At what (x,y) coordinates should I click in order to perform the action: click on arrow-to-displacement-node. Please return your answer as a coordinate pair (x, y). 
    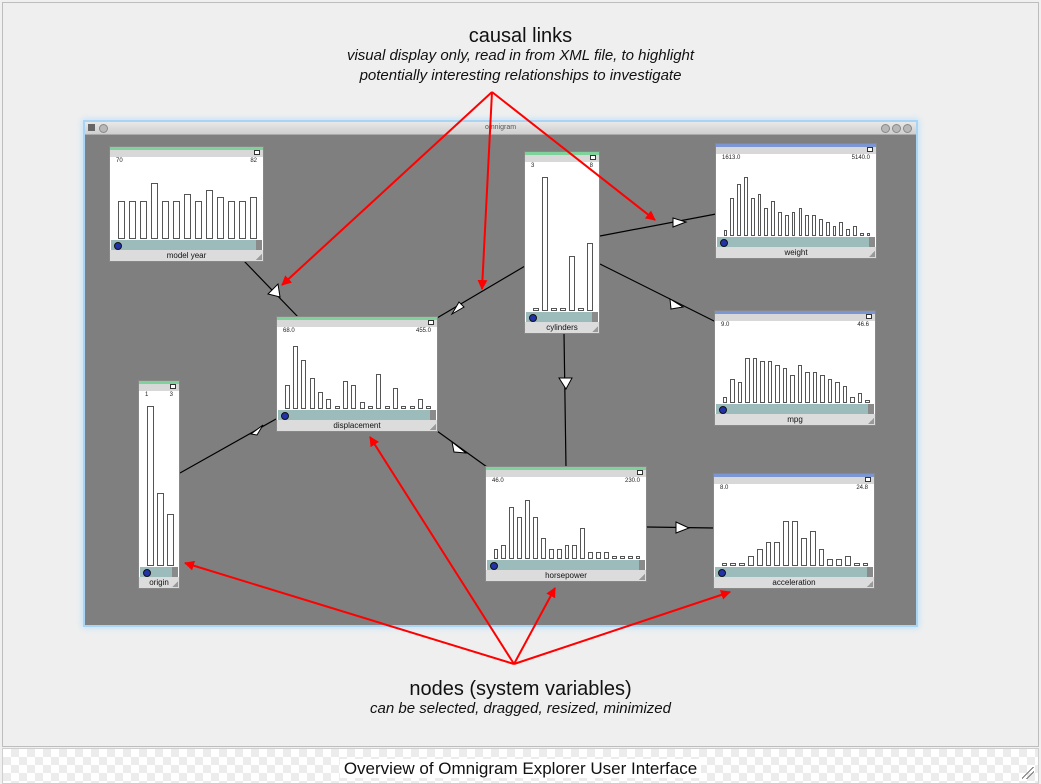
    Looking at the image, I should click on (442, 550).